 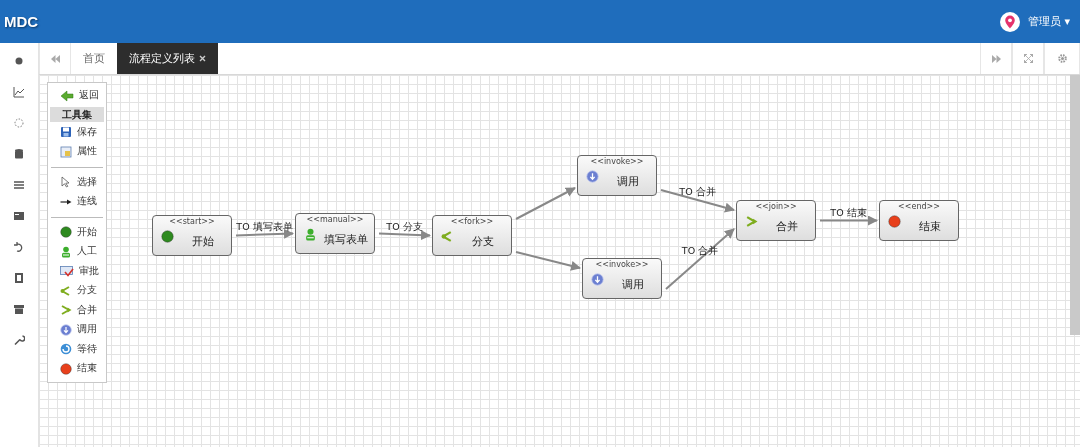 What do you see at coordinates (19, 61) in the screenshot?
I see `dot-icon` at bounding box center [19, 61].